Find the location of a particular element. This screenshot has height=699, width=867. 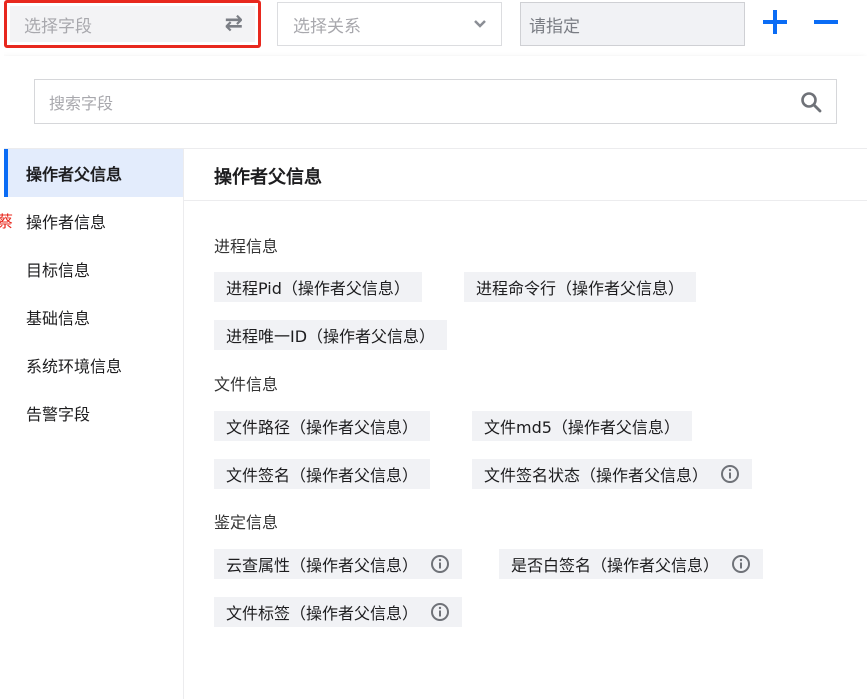

sidebar-item-operator-parent-info: 操作者父信息 is located at coordinates (93, 173).